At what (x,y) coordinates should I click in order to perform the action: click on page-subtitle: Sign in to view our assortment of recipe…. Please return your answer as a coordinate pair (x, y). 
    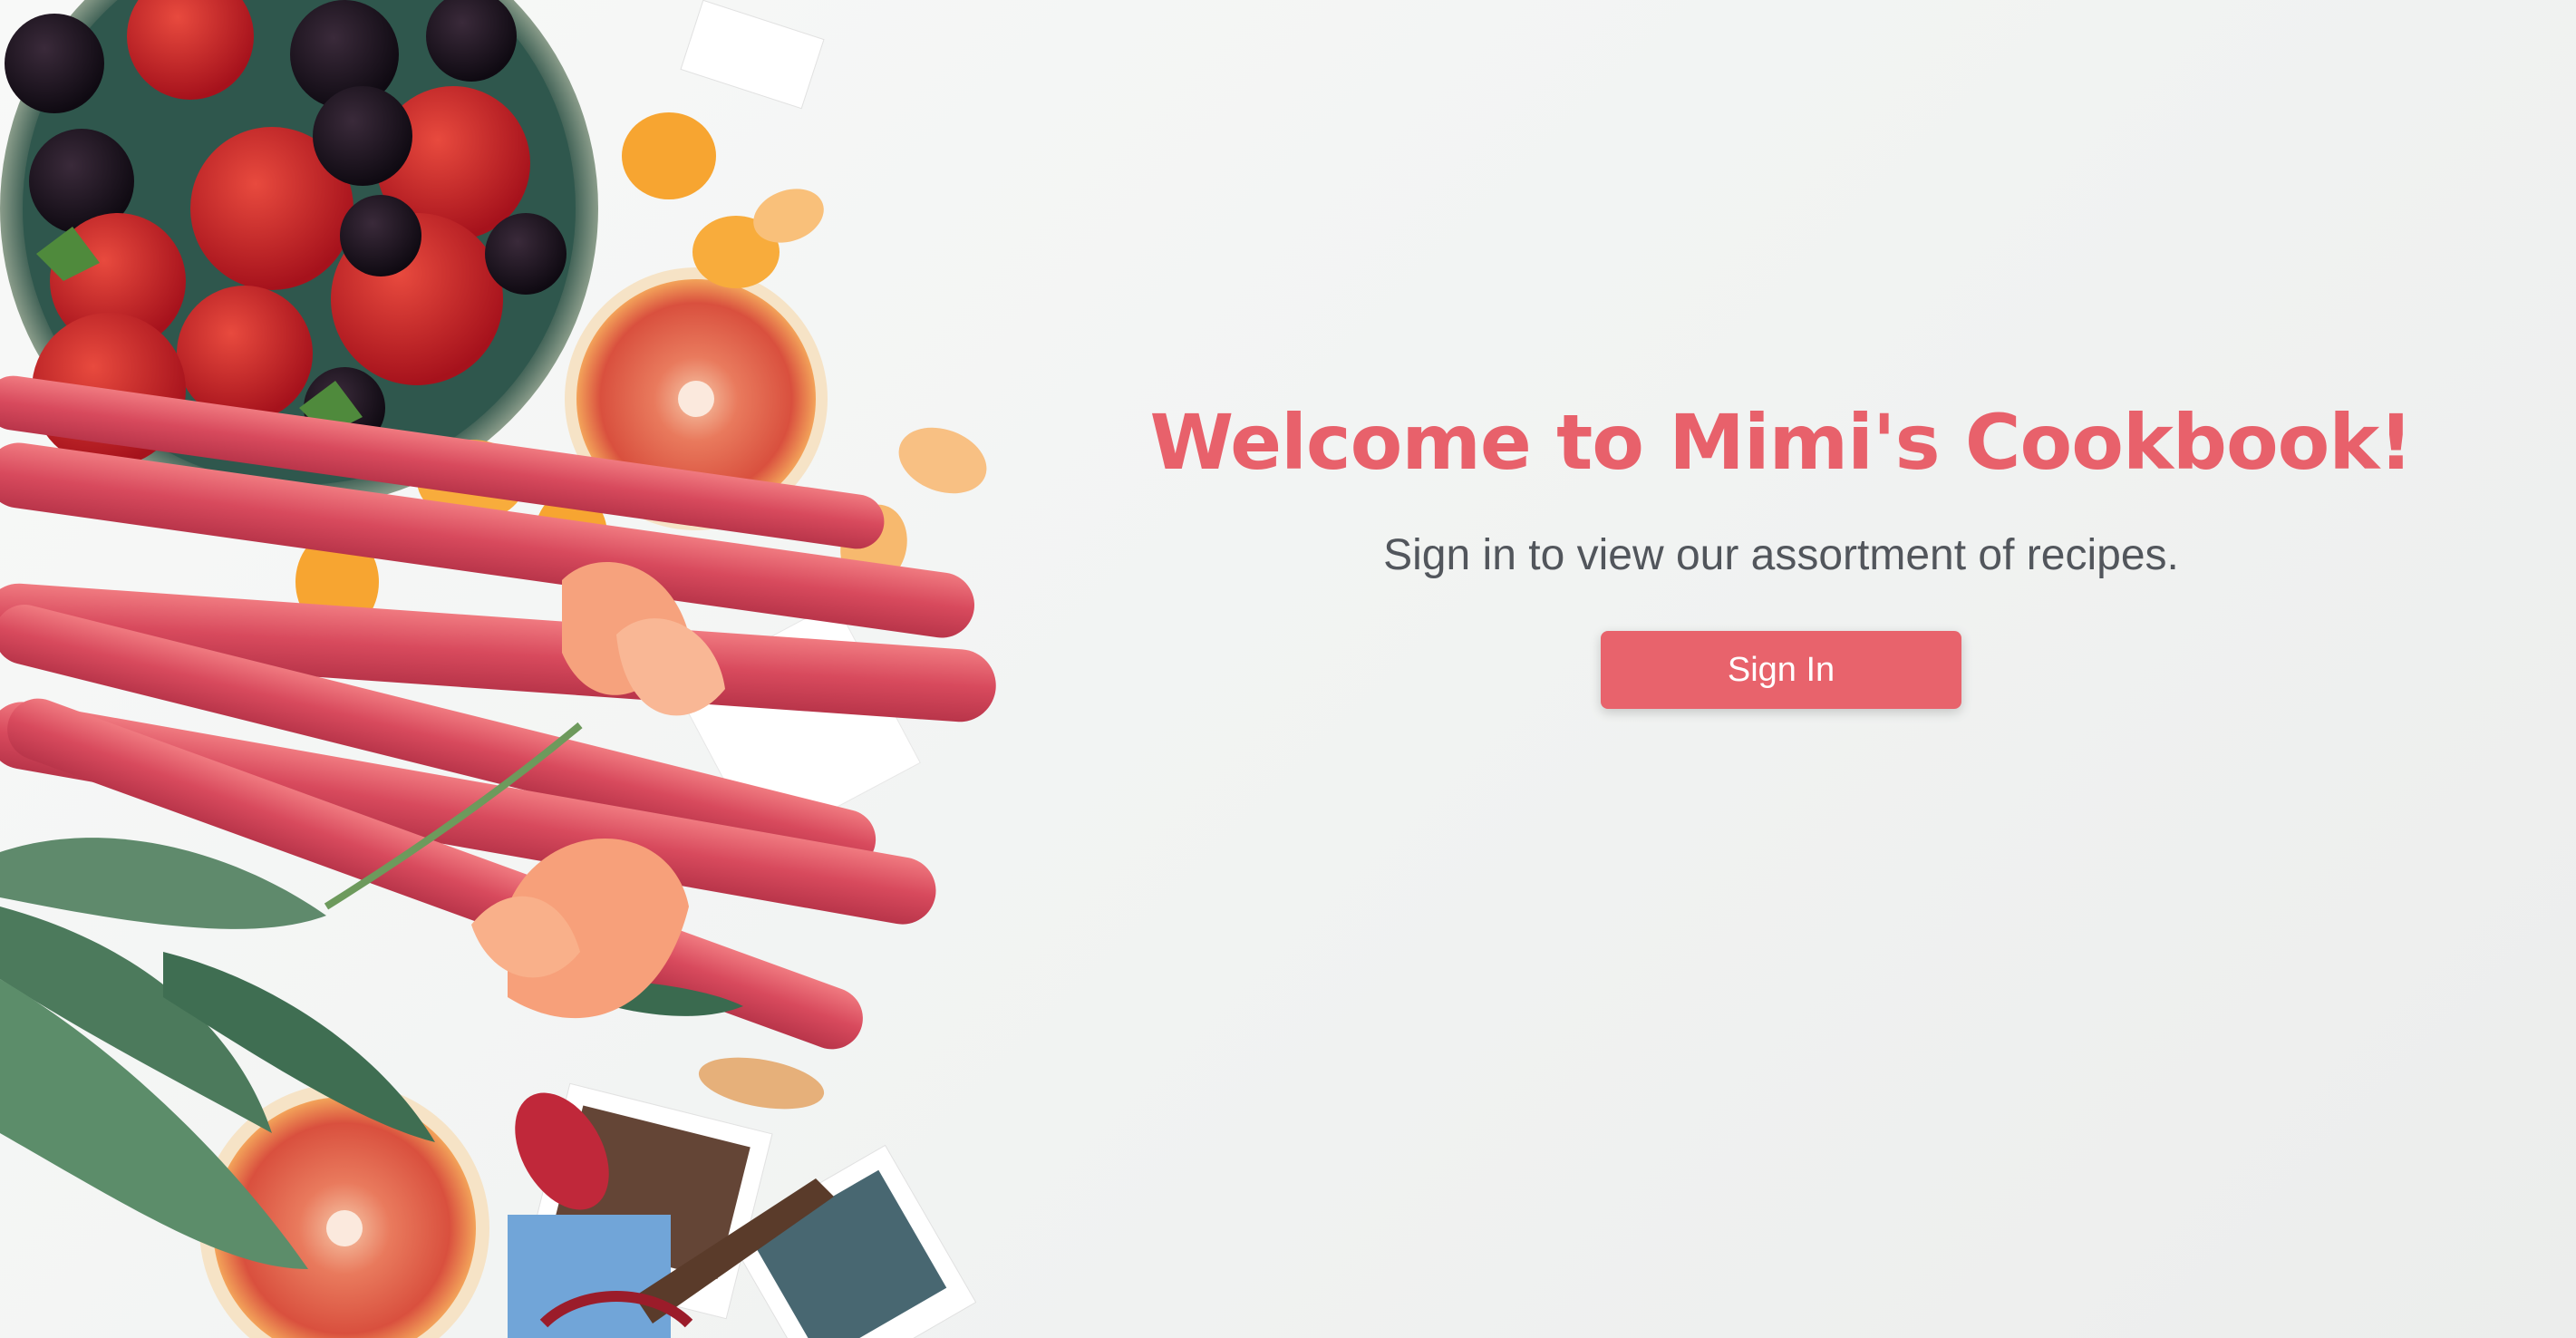
    Looking at the image, I should click on (1781, 555).